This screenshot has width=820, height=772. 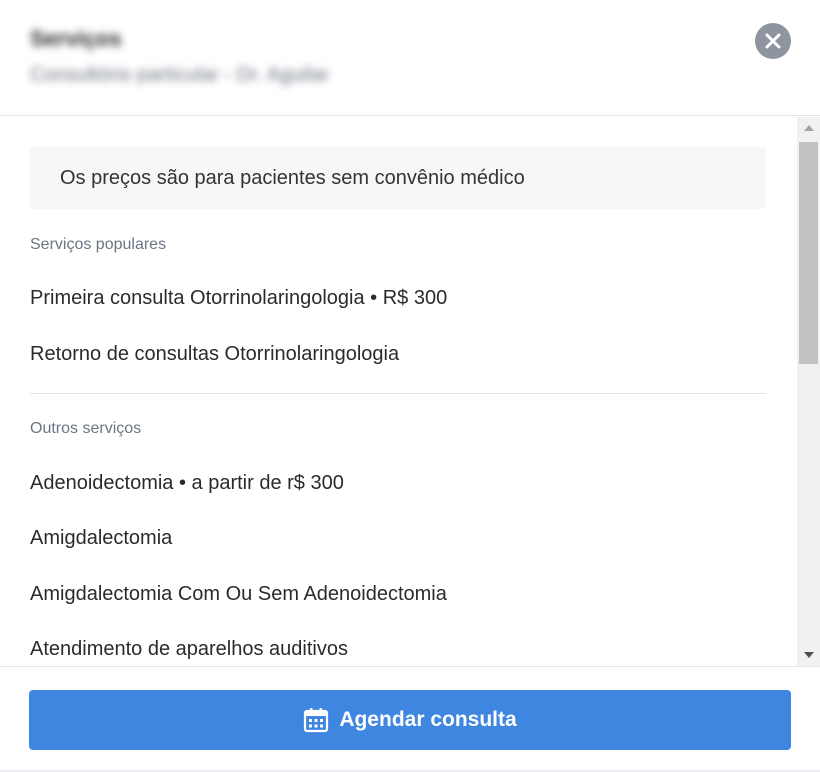 I want to click on service-item: Amigdalectomia Com Ou Sem Adenoidectomia, so click(x=238, y=594).